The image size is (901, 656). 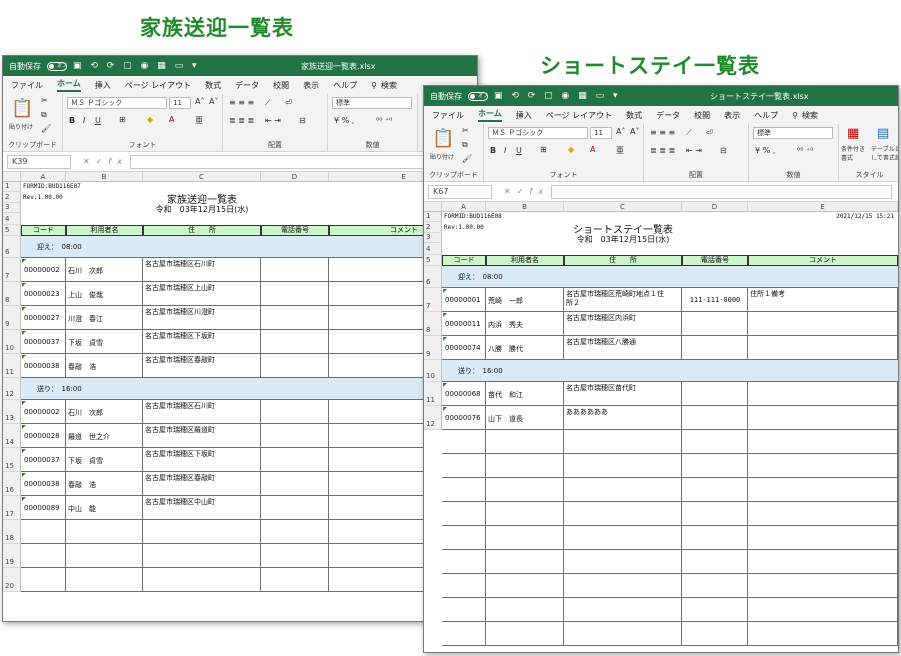 What do you see at coordinates (689, 133) in the screenshot?
I see `orientation-icon: ⟋` at bounding box center [689, 133].